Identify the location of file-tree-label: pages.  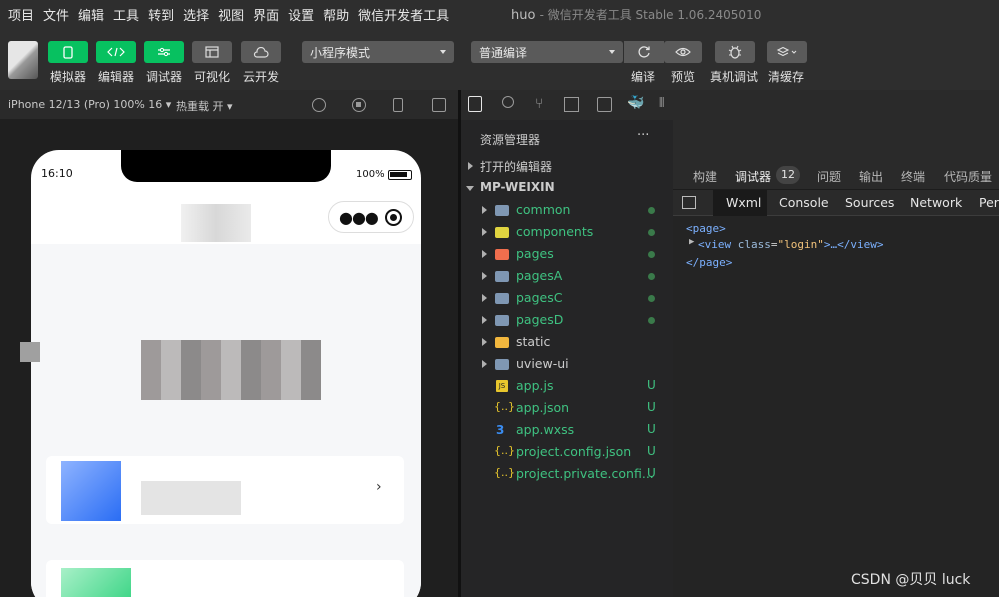
(535, 253).